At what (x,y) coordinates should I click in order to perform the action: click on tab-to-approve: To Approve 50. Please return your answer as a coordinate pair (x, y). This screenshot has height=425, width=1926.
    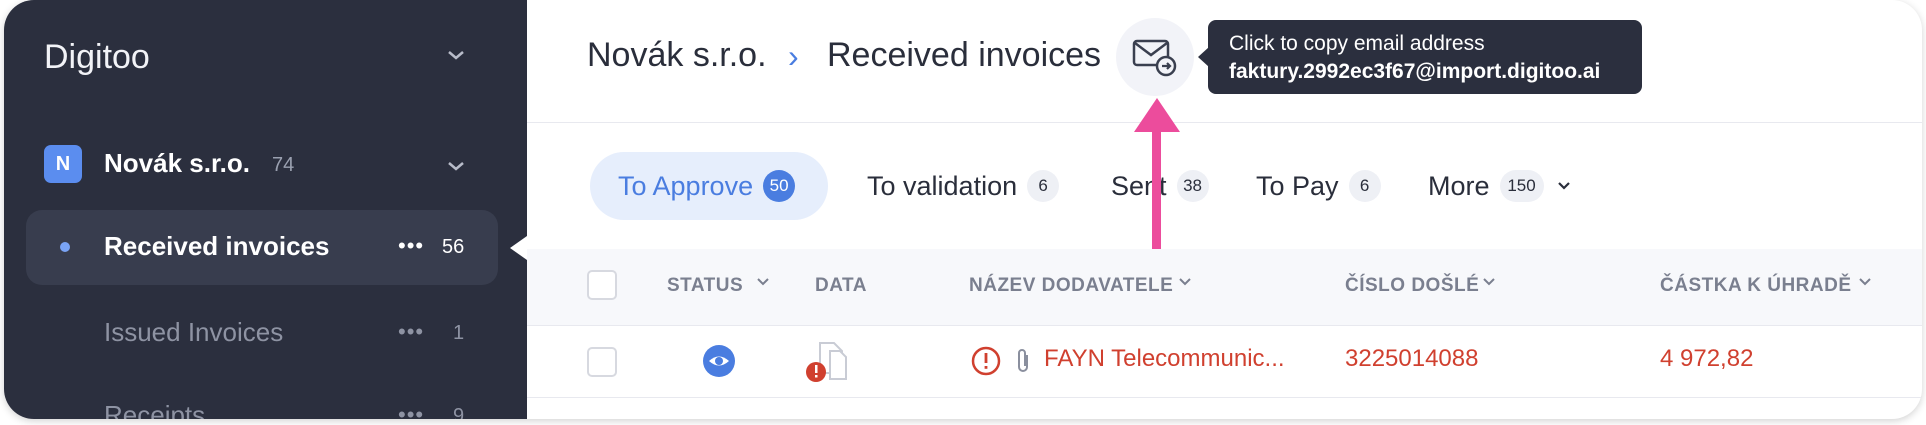
    Looking at the image, I should click on (709, 186).